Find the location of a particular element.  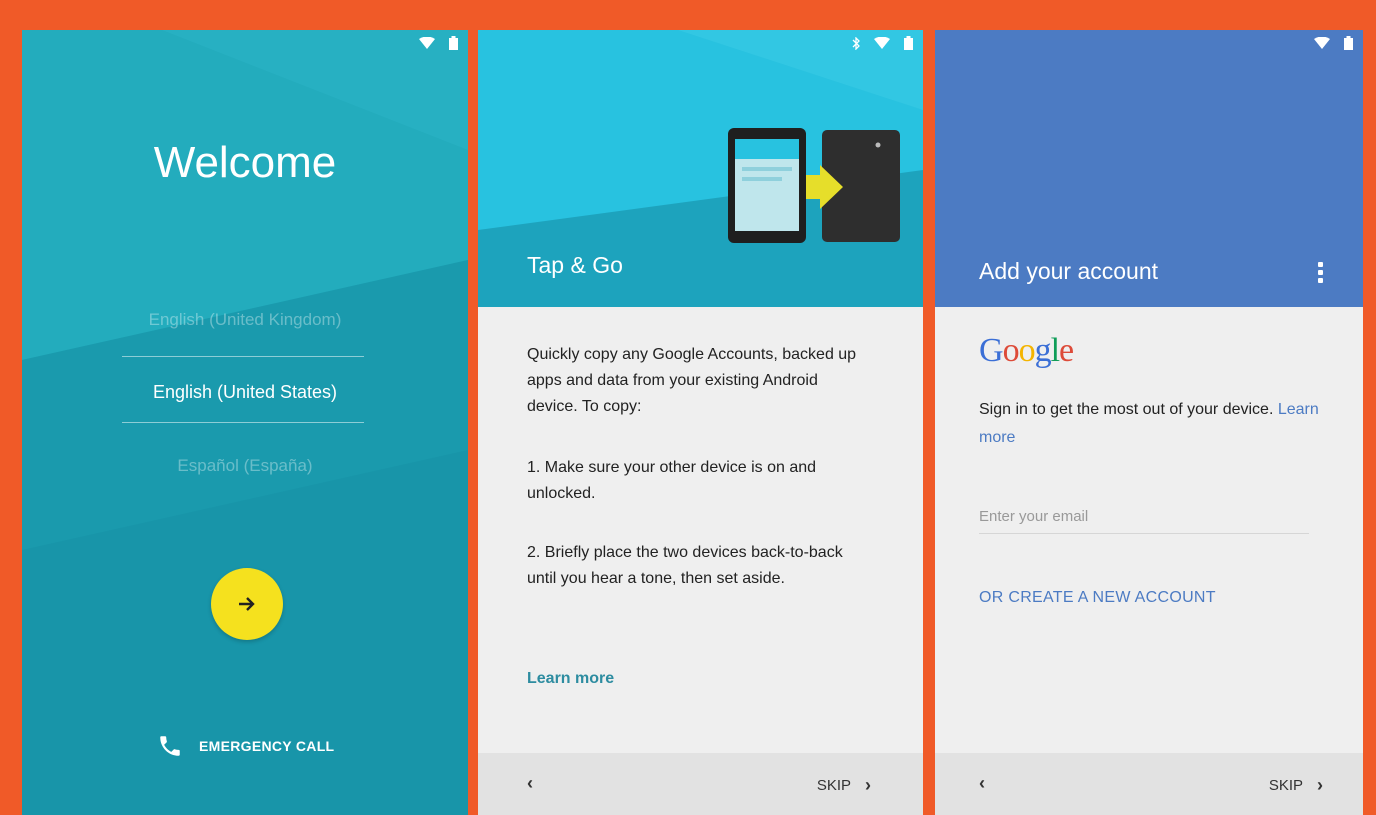

bluetooth-icon is located at coordinates (856, 43).